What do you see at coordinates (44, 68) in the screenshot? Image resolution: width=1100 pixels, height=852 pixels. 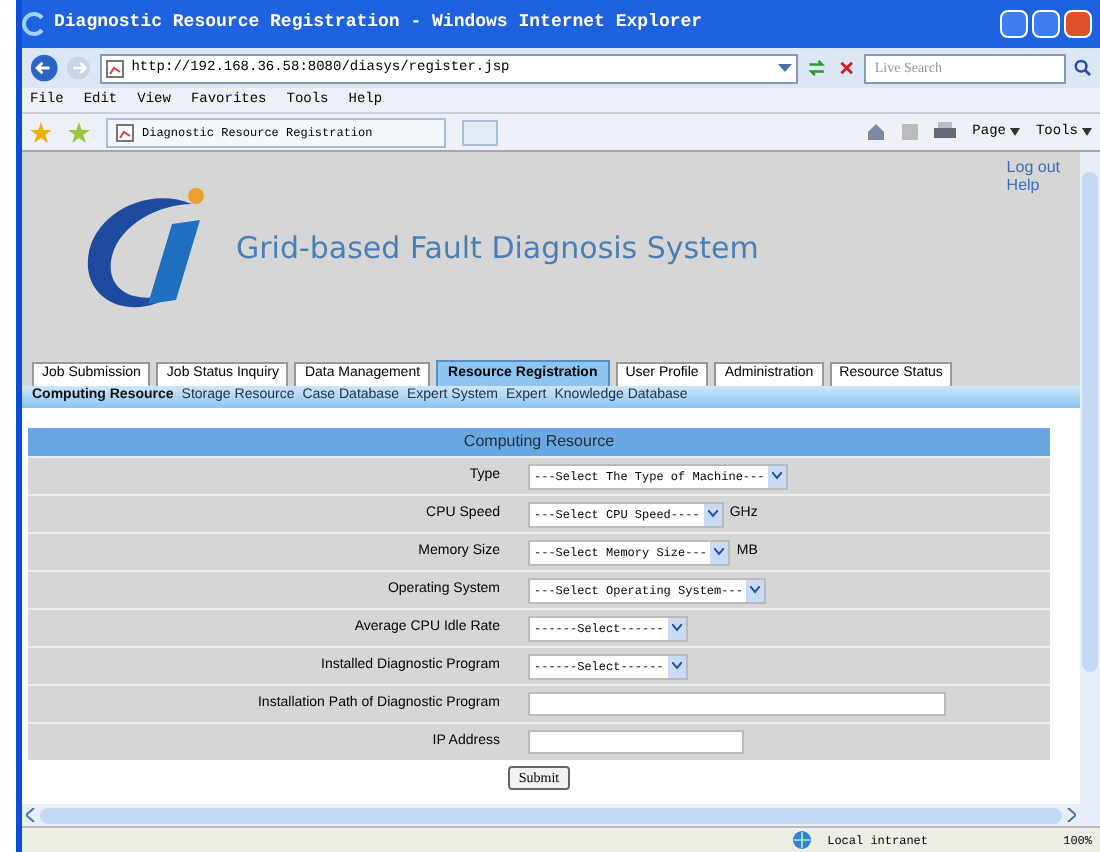 I see `back-button` at bounding box center [44, 68].